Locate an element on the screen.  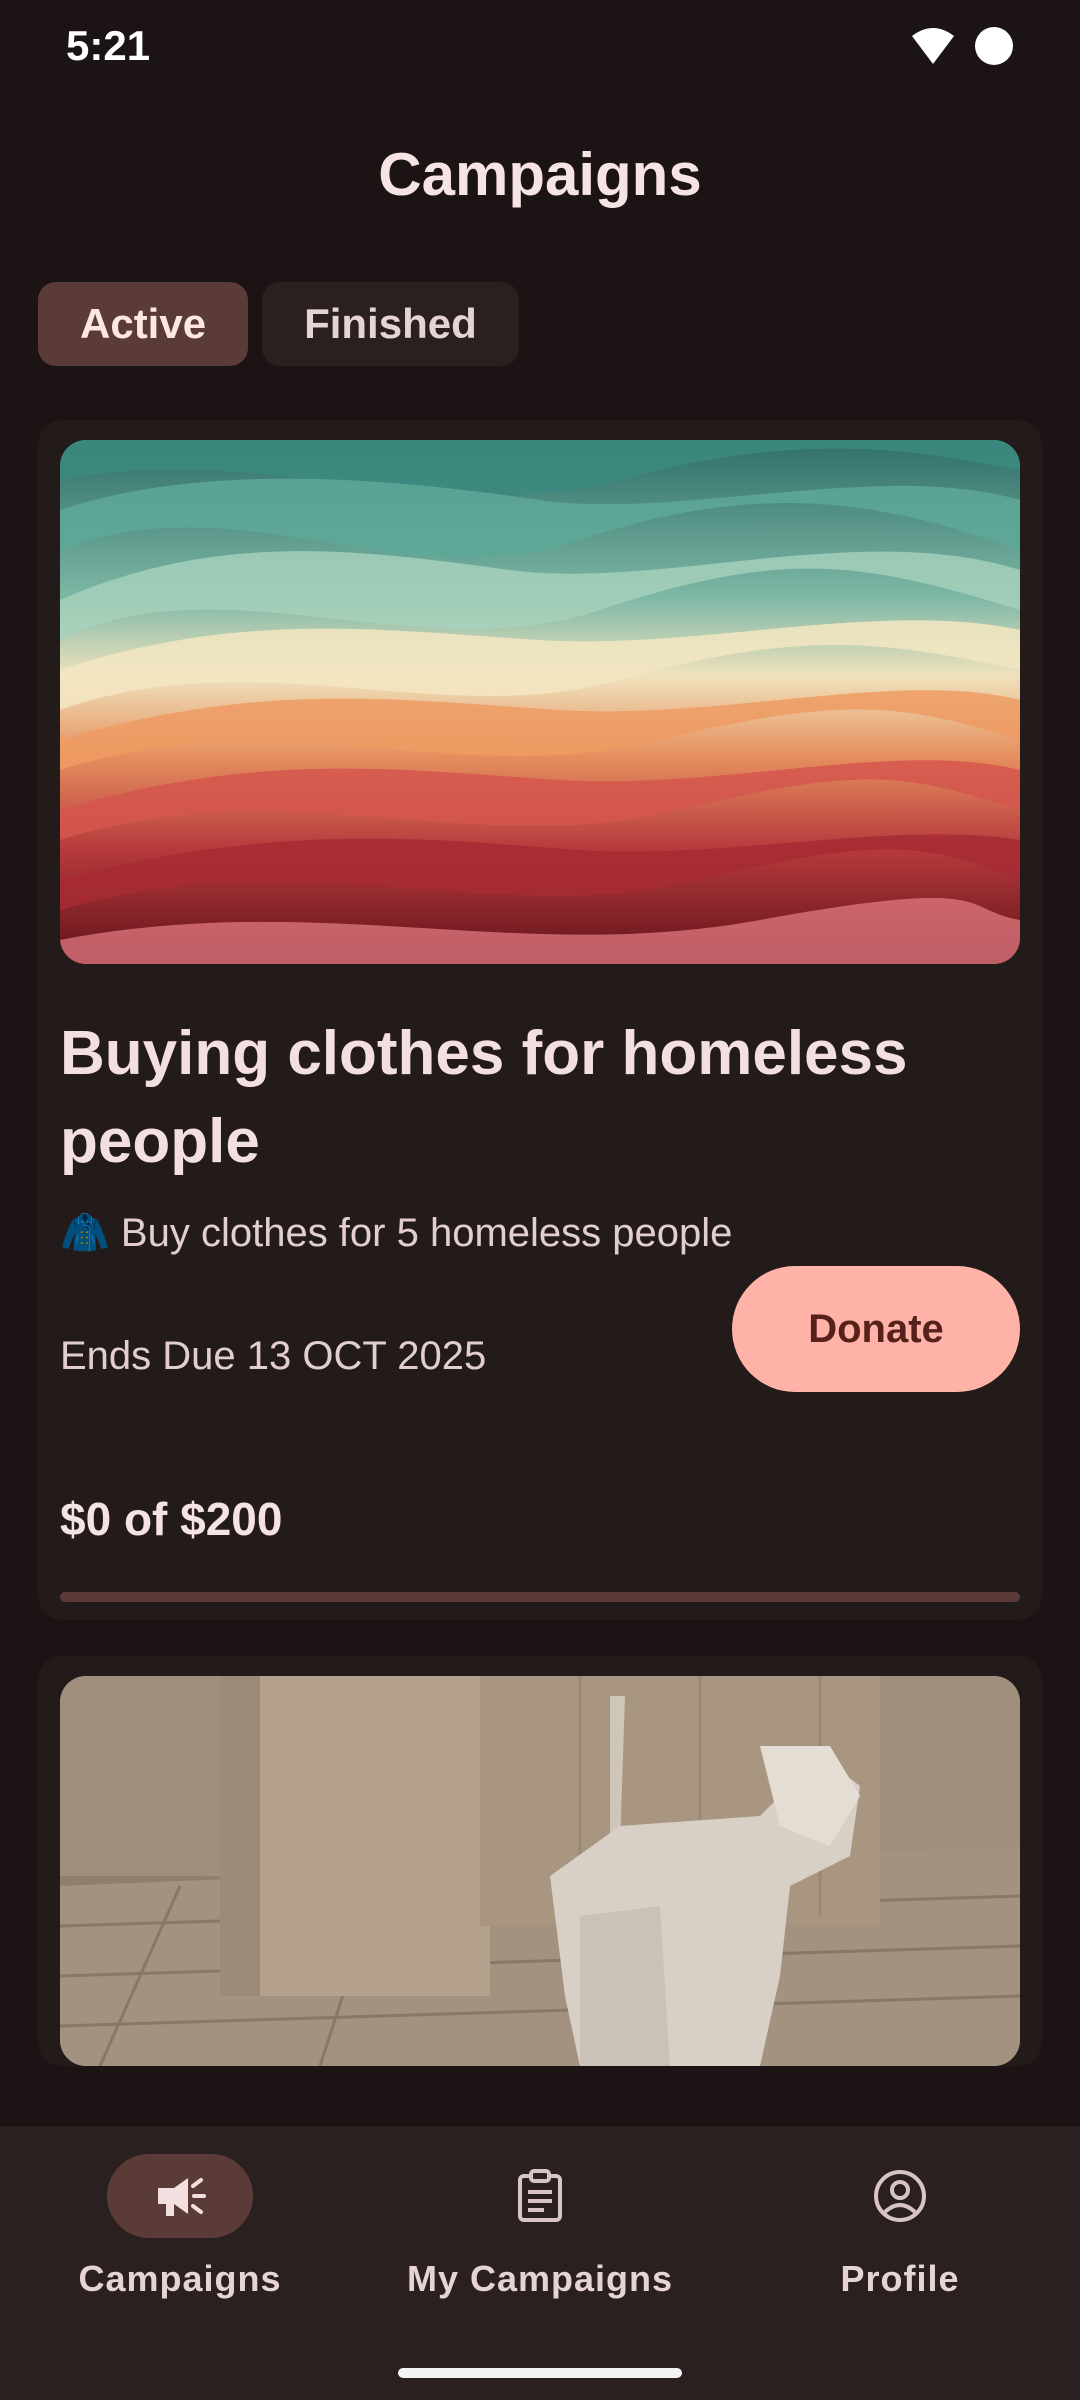
status-bar: 5:21 is located at coordinates (540, 48).